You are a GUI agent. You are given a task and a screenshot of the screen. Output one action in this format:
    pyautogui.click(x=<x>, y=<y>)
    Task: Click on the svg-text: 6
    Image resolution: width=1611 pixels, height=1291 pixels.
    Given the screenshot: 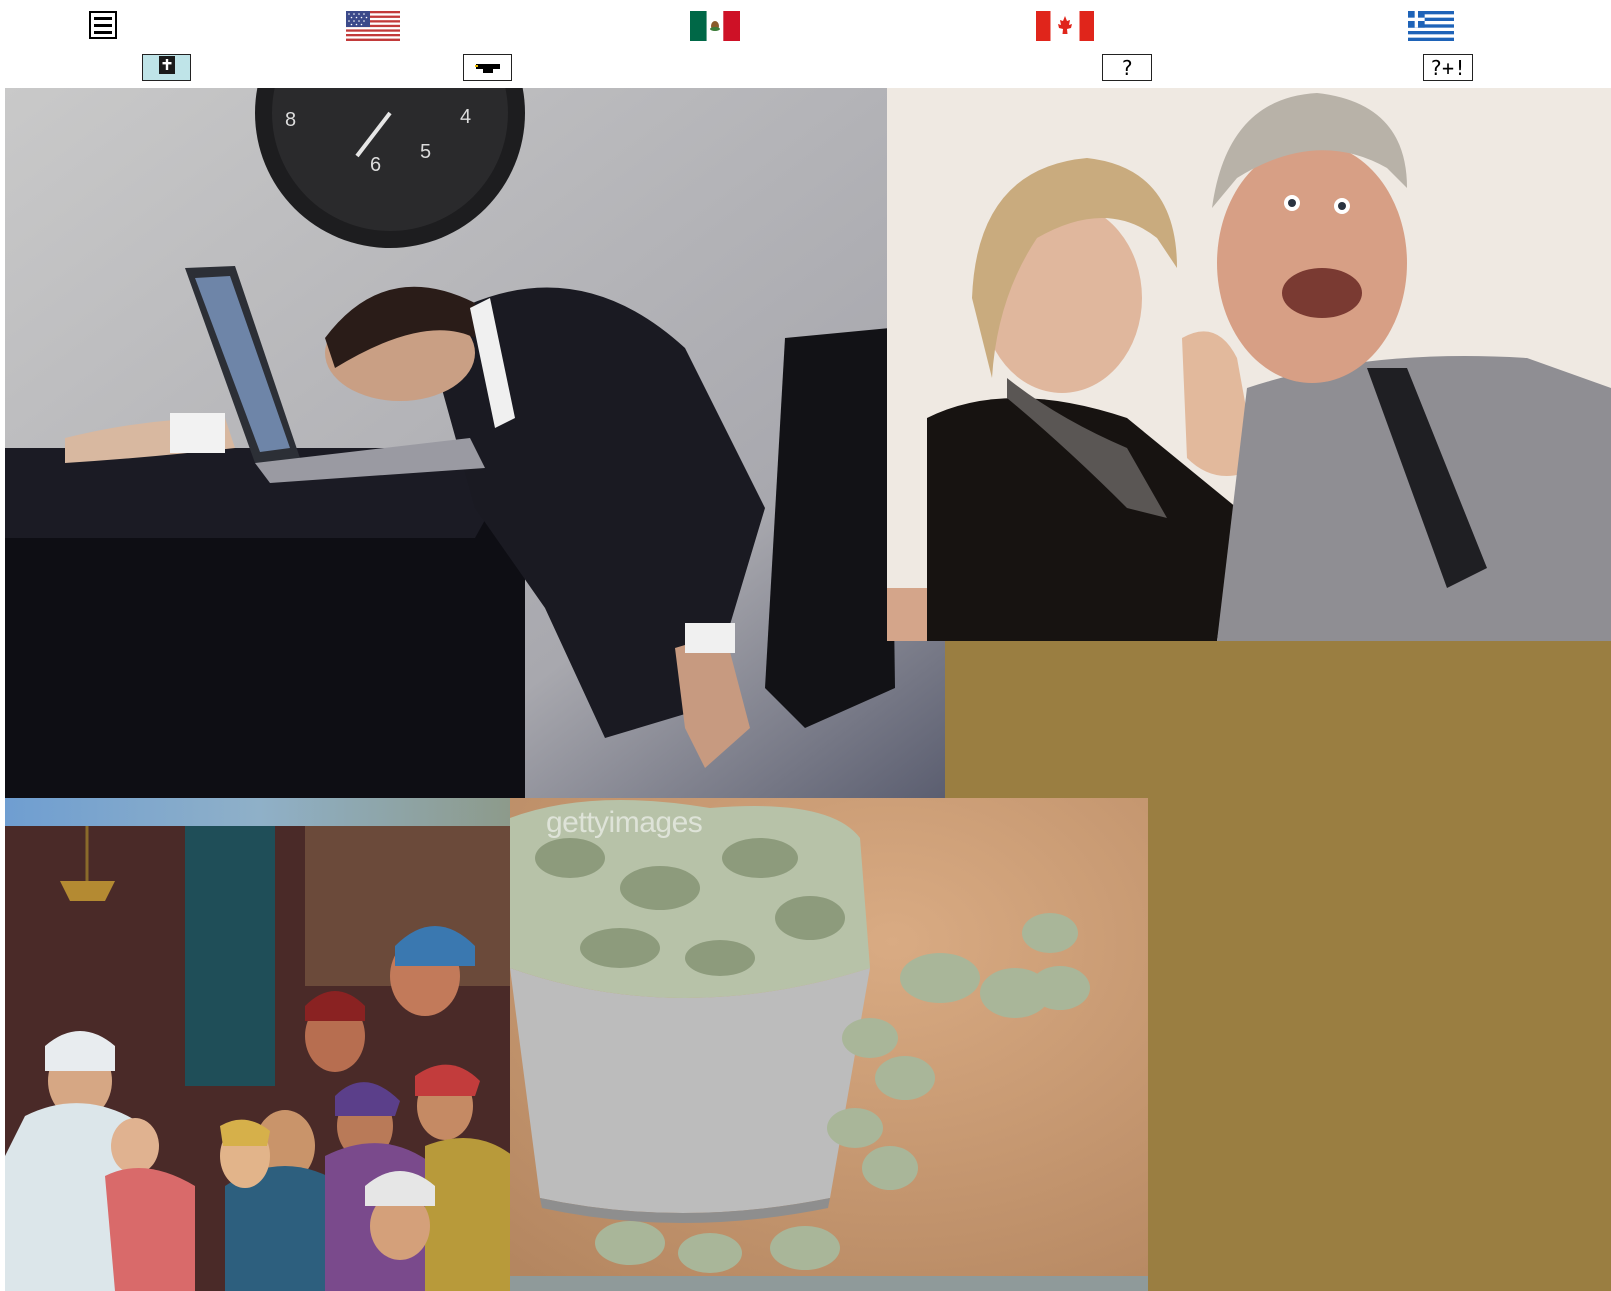 What is the action you would take?
    pyautogui.click(x=375, y=165)
    